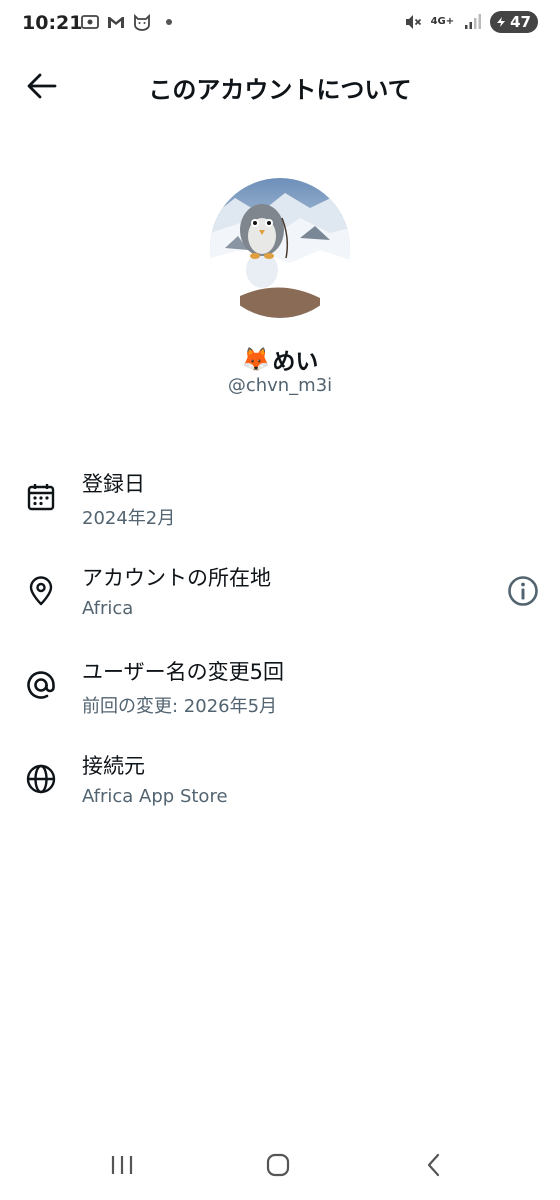  I want to click on location-pin-icon, so click(41, 591).